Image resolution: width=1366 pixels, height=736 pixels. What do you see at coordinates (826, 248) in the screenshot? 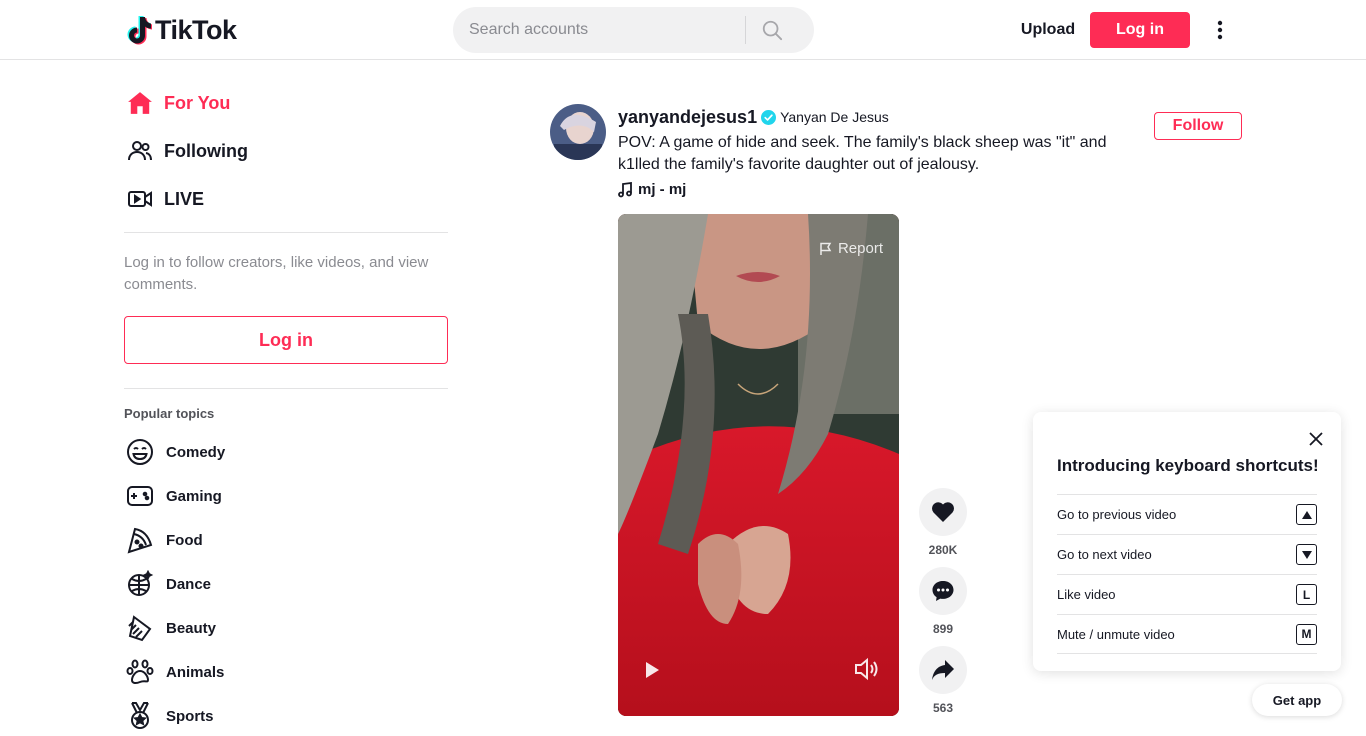
I see `flag-icon` at bounding box center [826, 248].